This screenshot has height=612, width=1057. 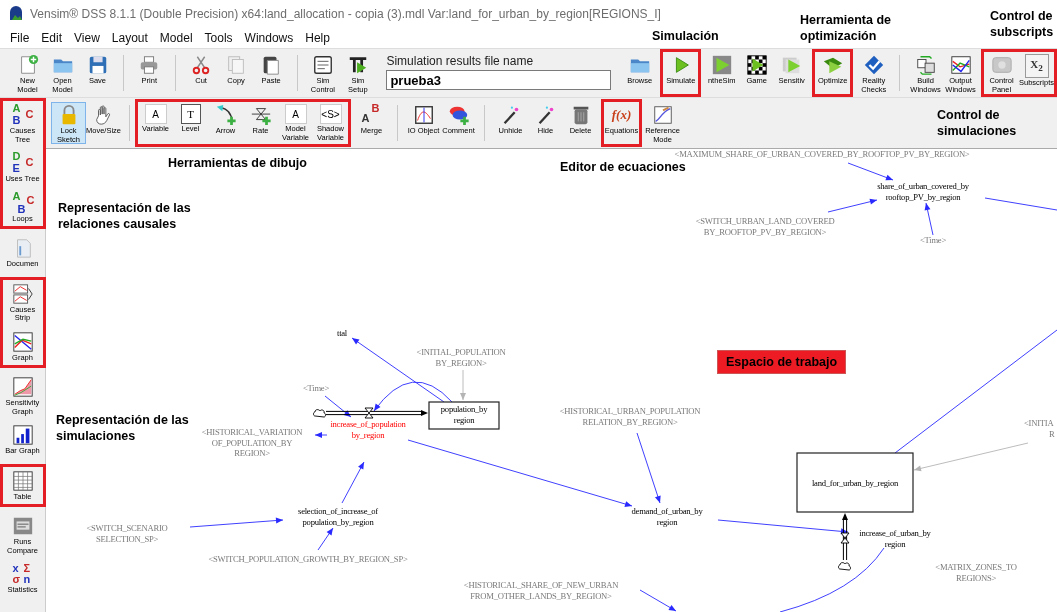 What do you see at coordinates (22, 341) in the screenshot?
I see `crossing-lines-chart-icon` at bounding box center [22, 341].